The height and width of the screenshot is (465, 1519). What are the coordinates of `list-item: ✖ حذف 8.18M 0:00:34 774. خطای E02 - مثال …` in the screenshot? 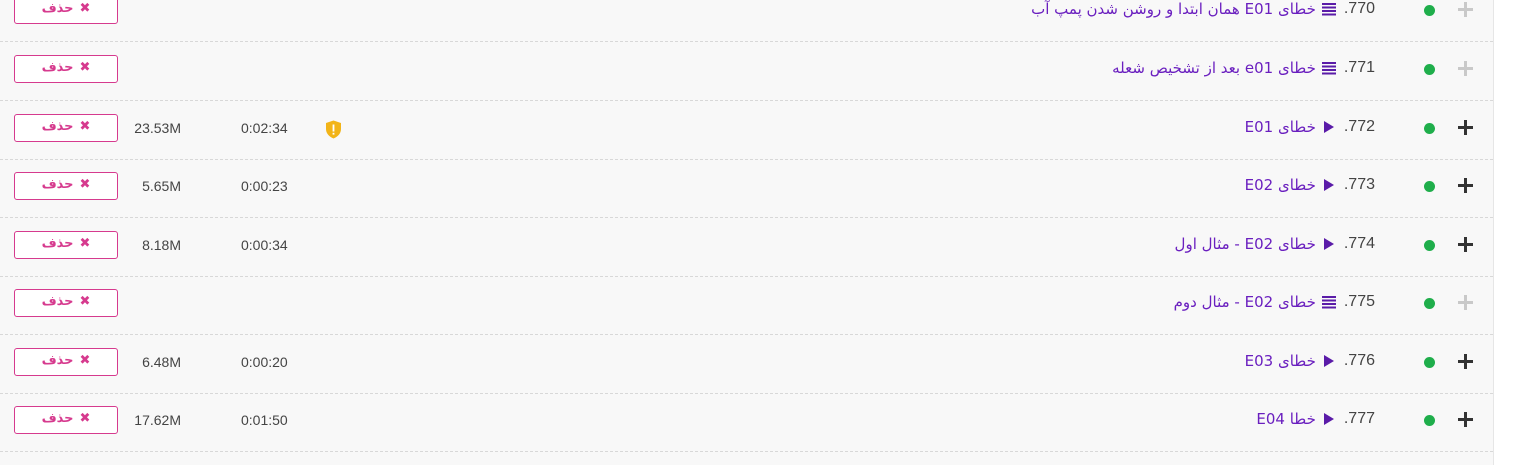 It's located at (746, 247).